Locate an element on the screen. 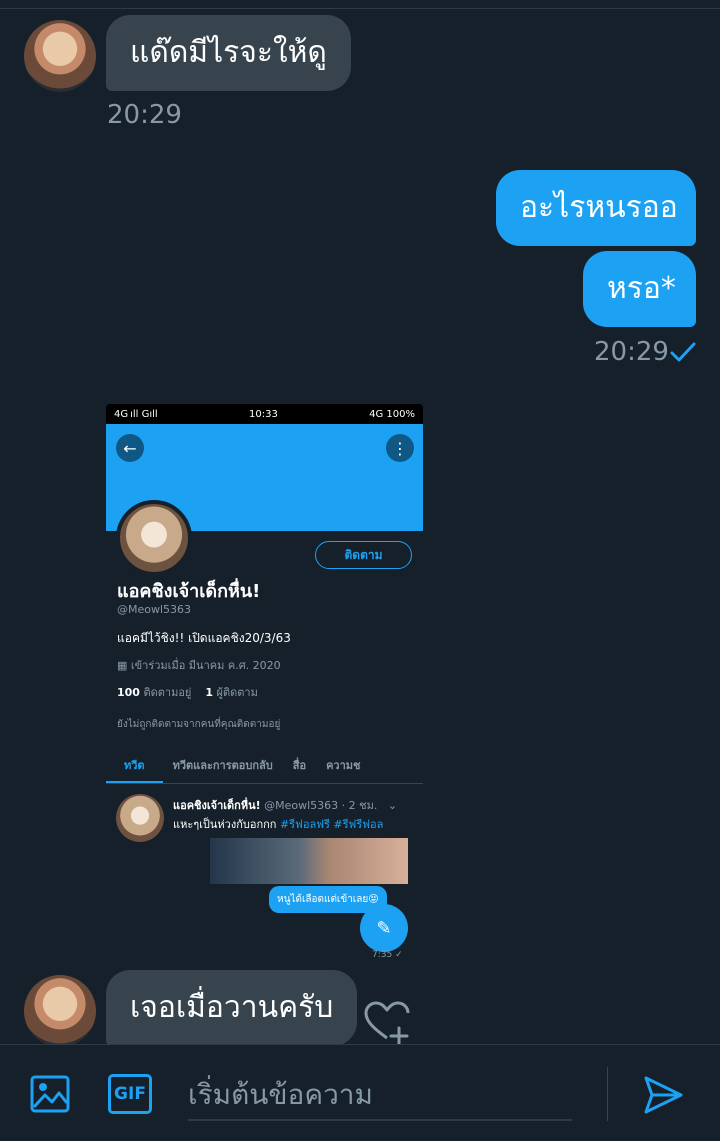 The width and height of the screenshot is (720, 1141). tweet-avatar is located at coordinates (140, 818).